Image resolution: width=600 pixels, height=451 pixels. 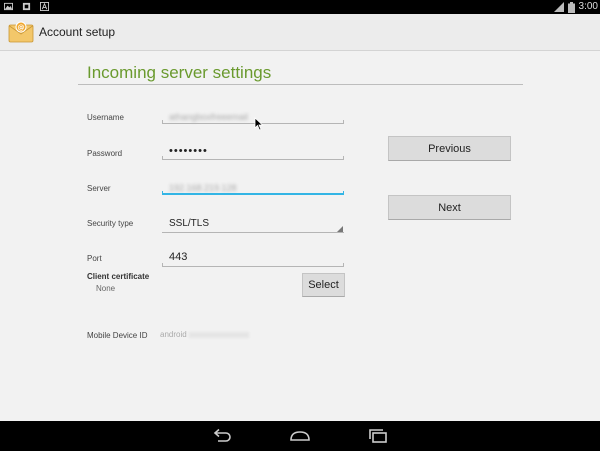 I want to click on server-field: 192.168.219.128, so click(x=253, y=188).